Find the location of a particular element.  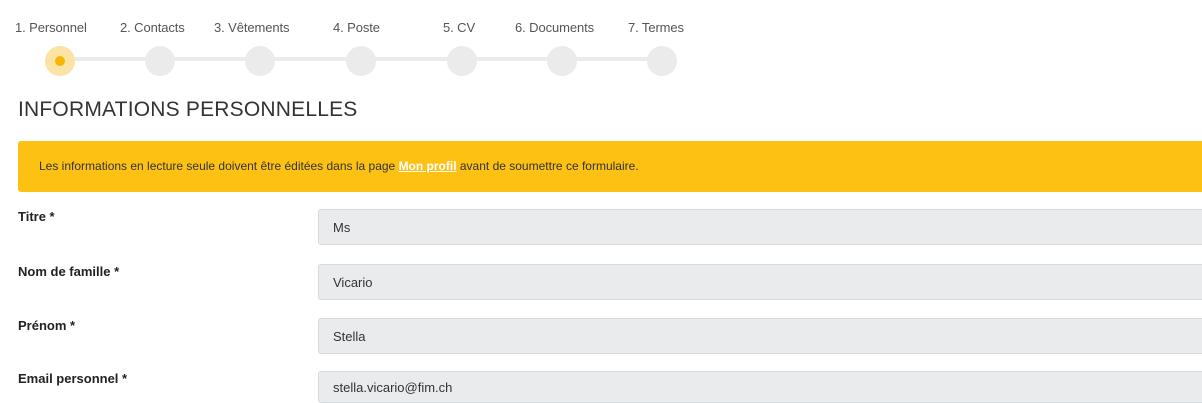

step-label-contacts: 2. Contacts is located at coordinates (152, 27).